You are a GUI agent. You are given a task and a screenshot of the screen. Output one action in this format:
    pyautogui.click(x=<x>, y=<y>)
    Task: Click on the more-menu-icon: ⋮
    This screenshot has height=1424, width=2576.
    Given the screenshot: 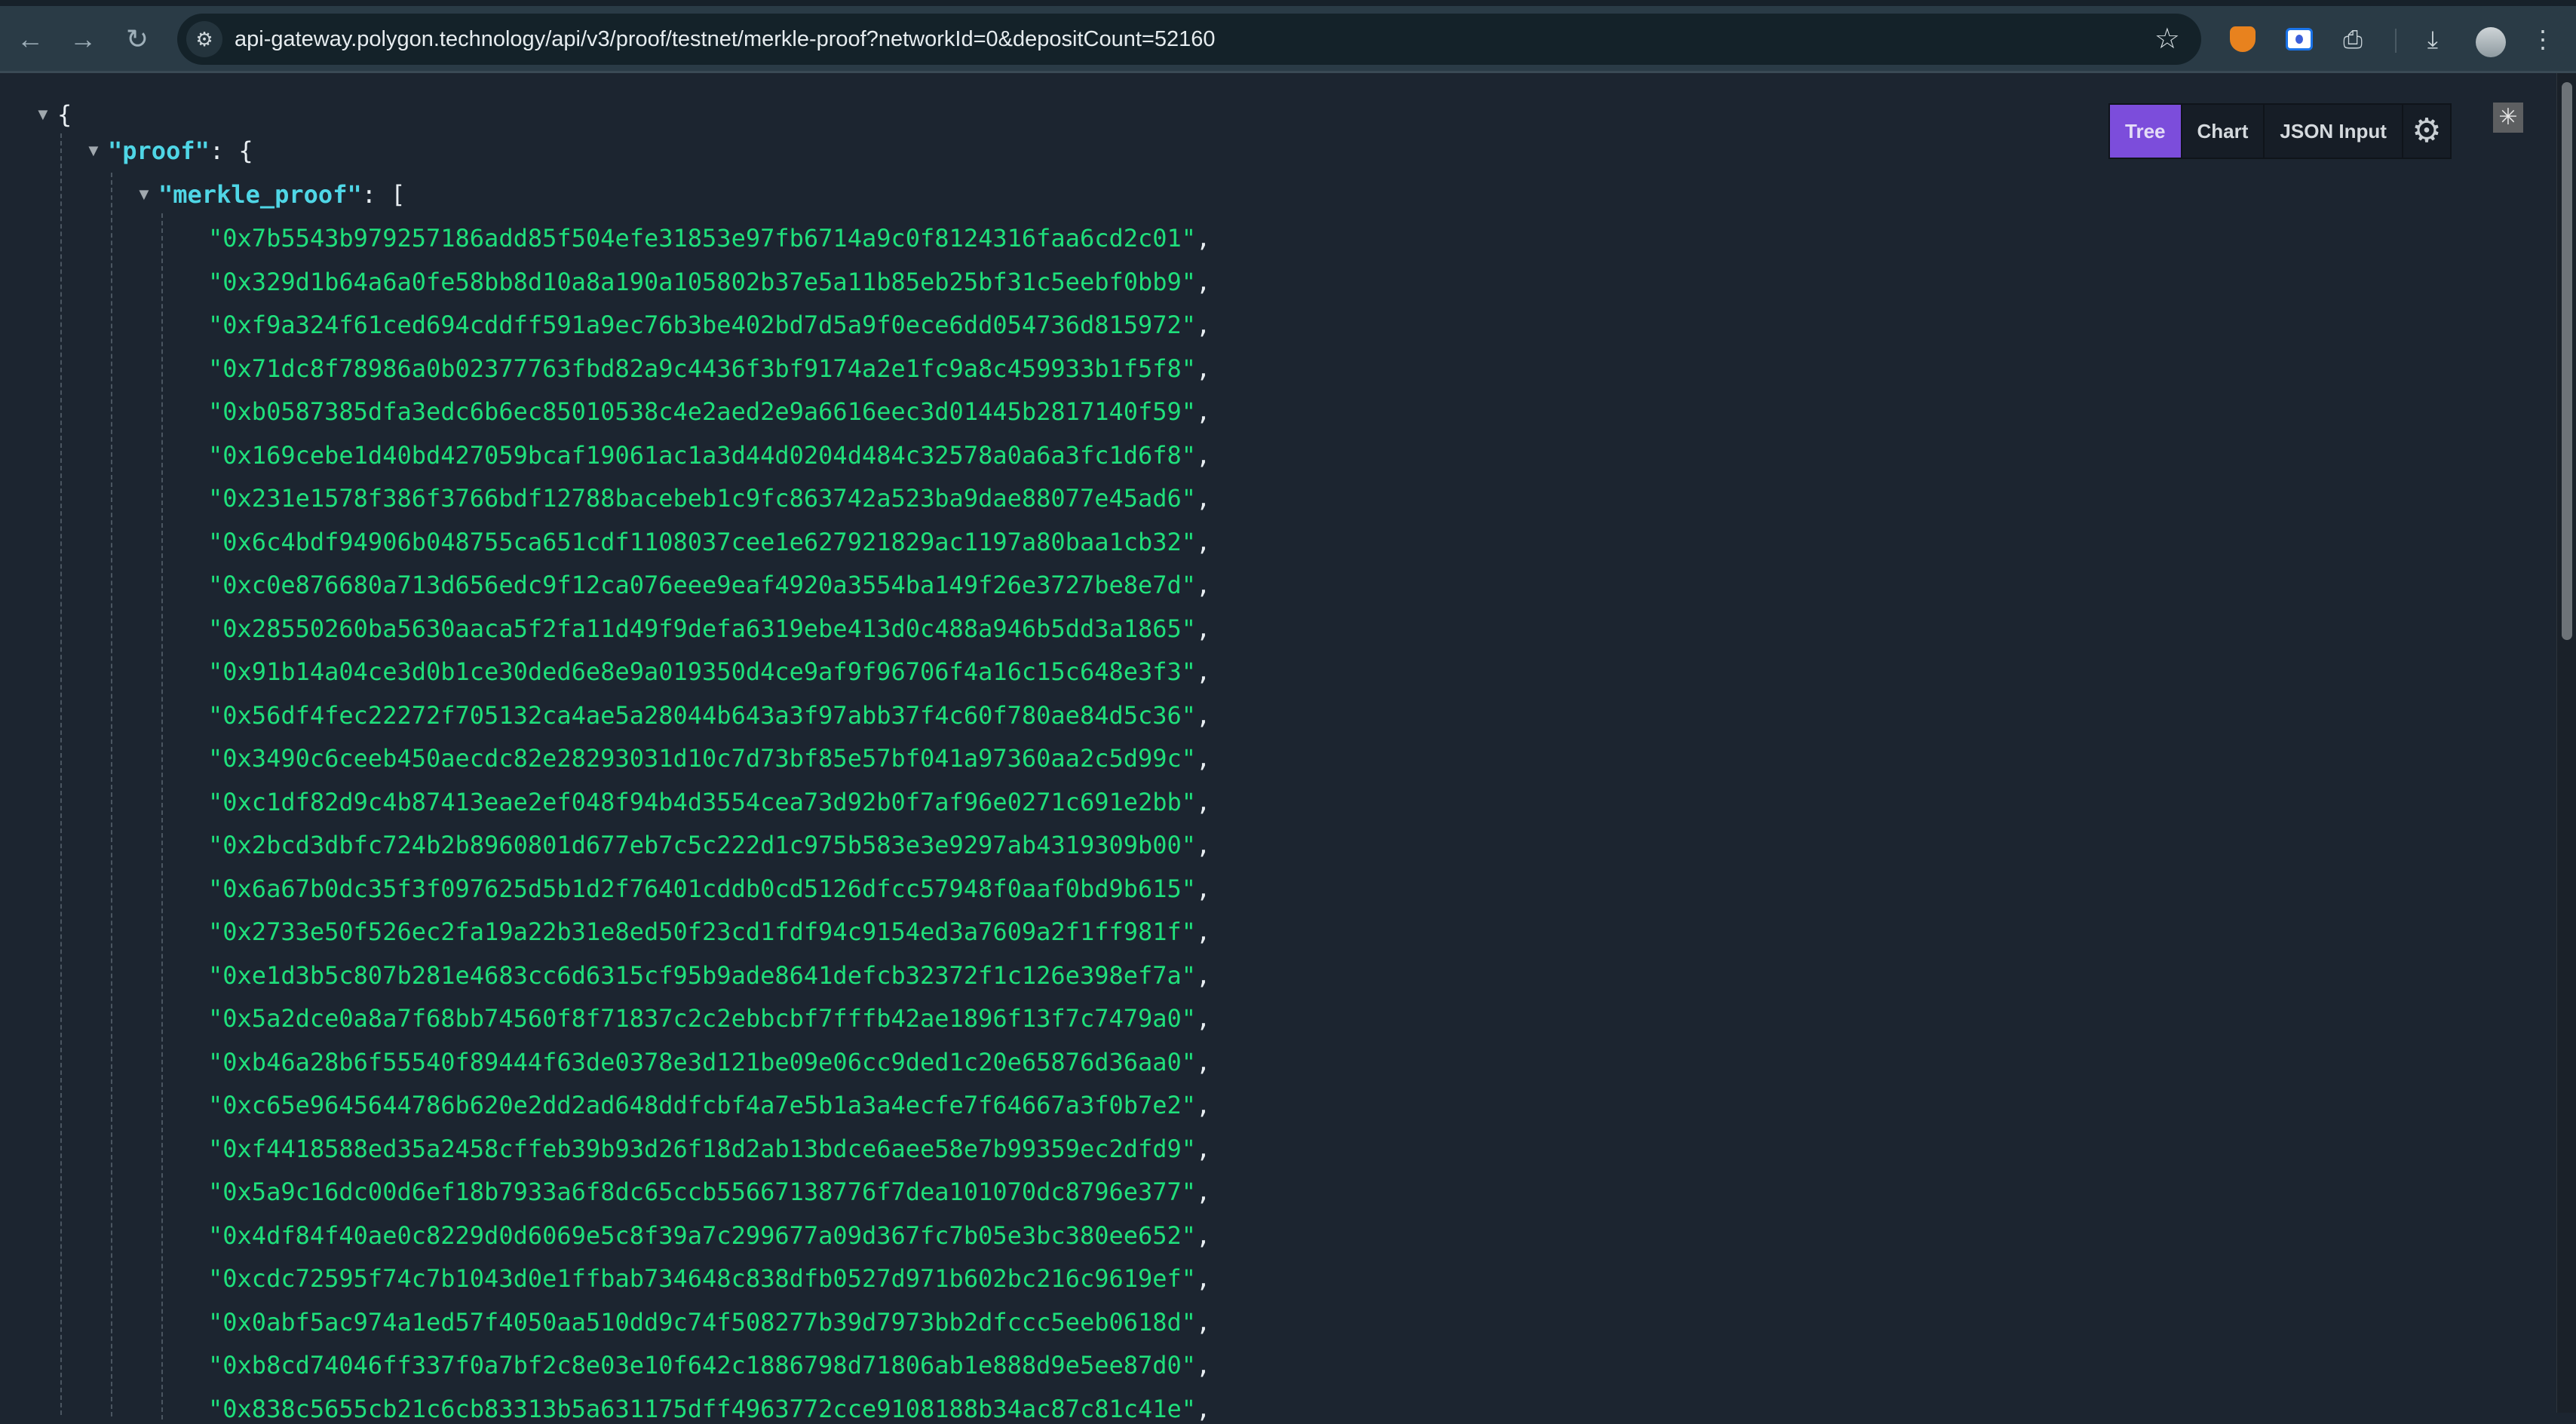 What is the action you would take?
    pyautogui.click(x=2542, y=40)
    